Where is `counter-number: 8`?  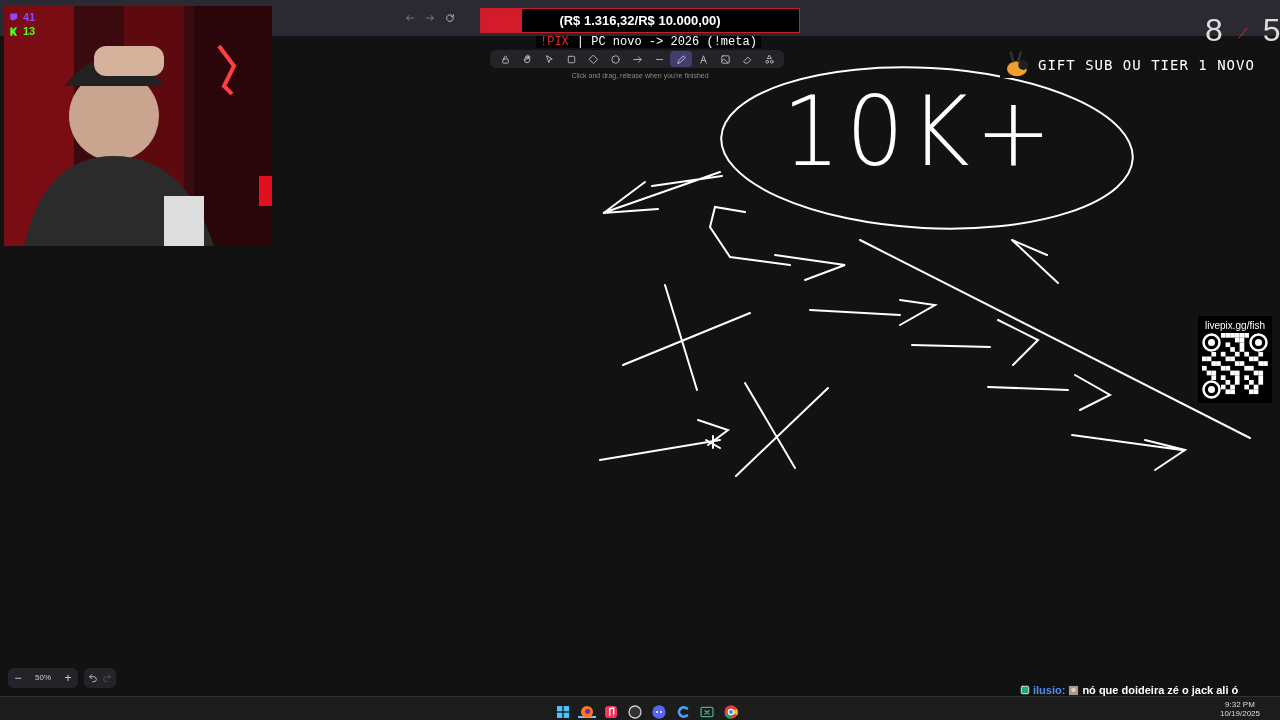
counter-number: 8 is located at coordinates (1214, 30).